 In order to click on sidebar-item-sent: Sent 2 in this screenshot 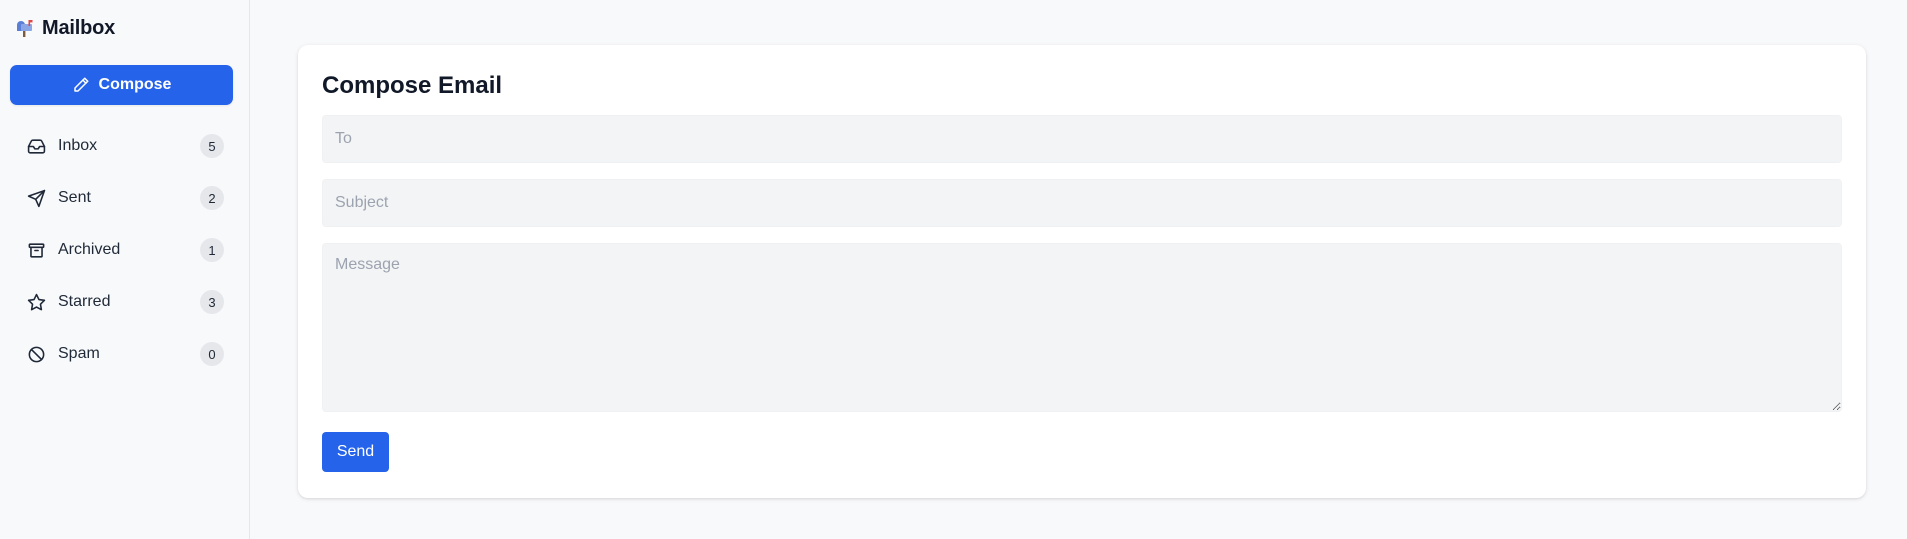, I will do `click(124, 198)`.